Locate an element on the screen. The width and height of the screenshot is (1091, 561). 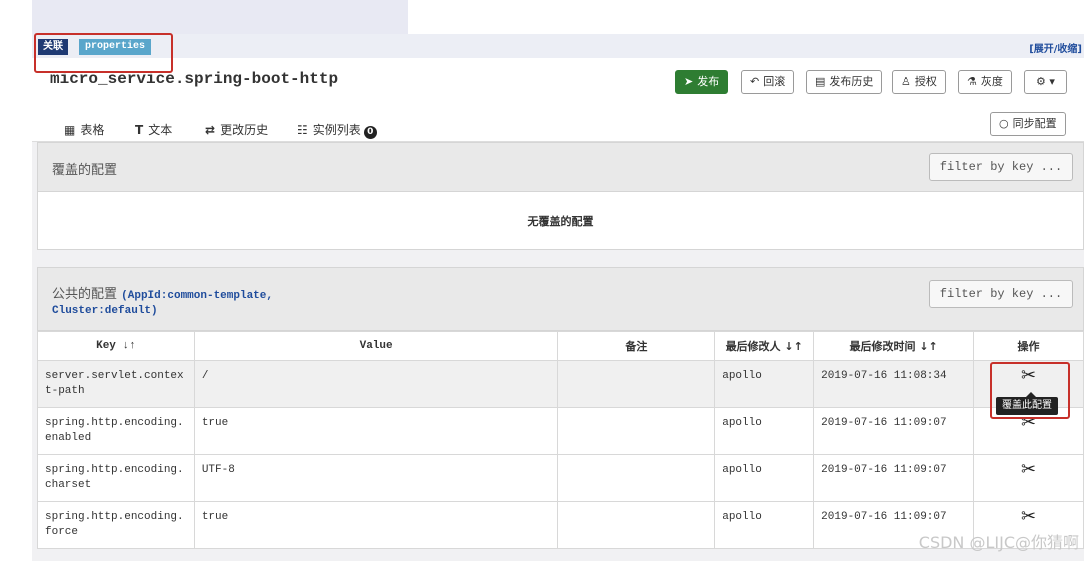
override-config-title: 覆盖的配置 is located at coordinates (85, 170).